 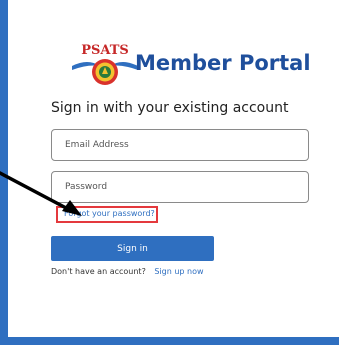 I want to click on window-frame-left, so click(x=4, y=172).